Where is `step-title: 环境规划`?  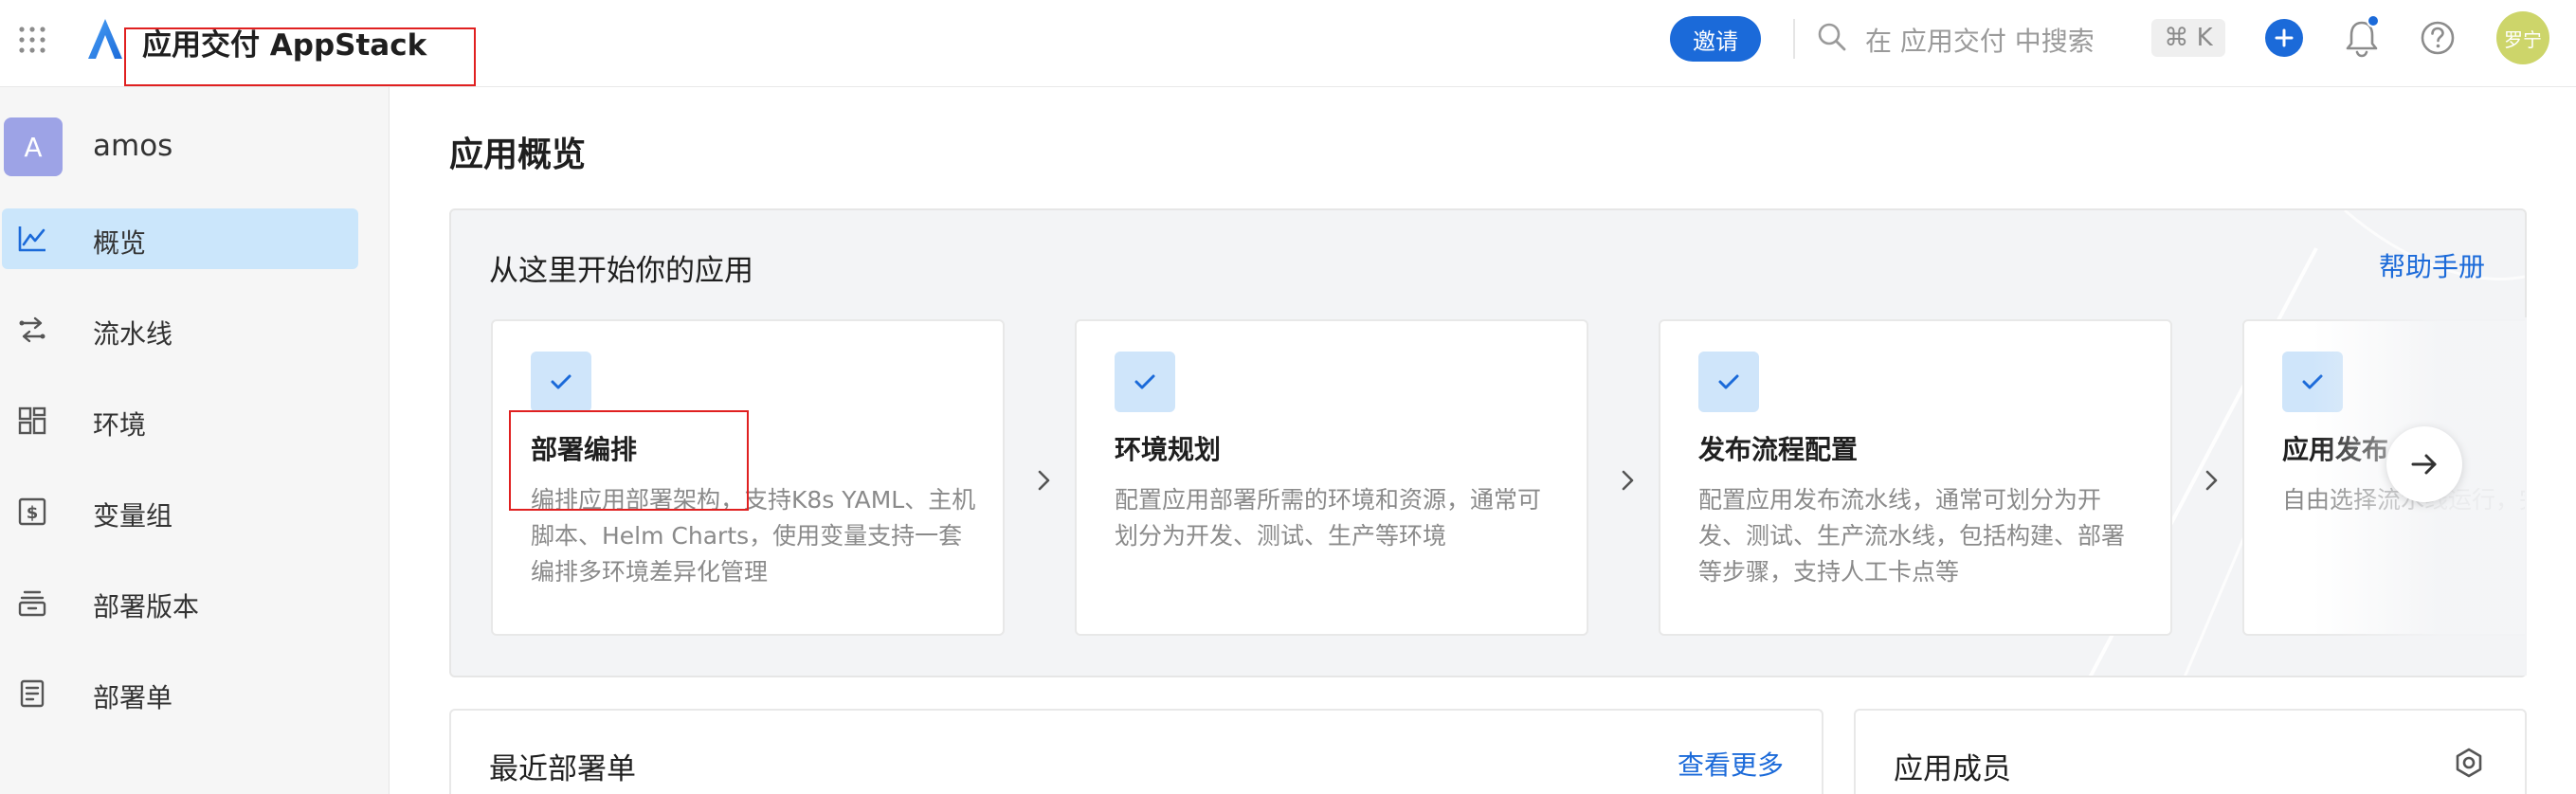 step-title: 环境规划 is located at coordinates (1168, 449).